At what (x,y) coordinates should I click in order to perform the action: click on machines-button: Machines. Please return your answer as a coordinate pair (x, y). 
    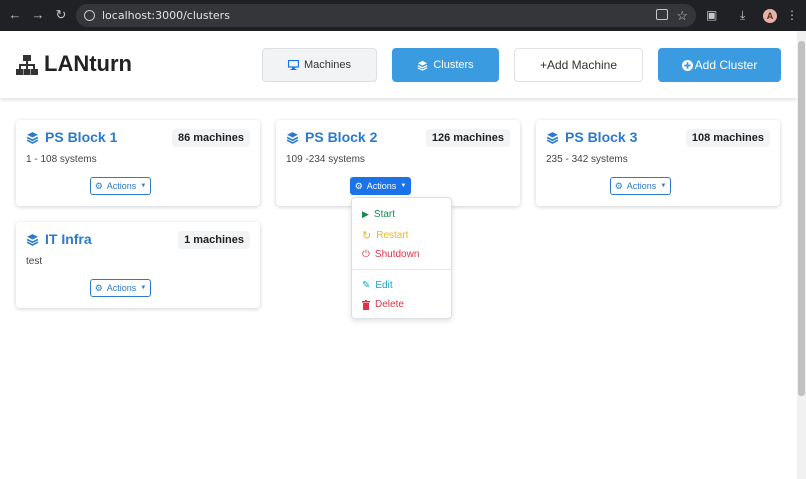
    Looking at the image, I should click on (319, 65).